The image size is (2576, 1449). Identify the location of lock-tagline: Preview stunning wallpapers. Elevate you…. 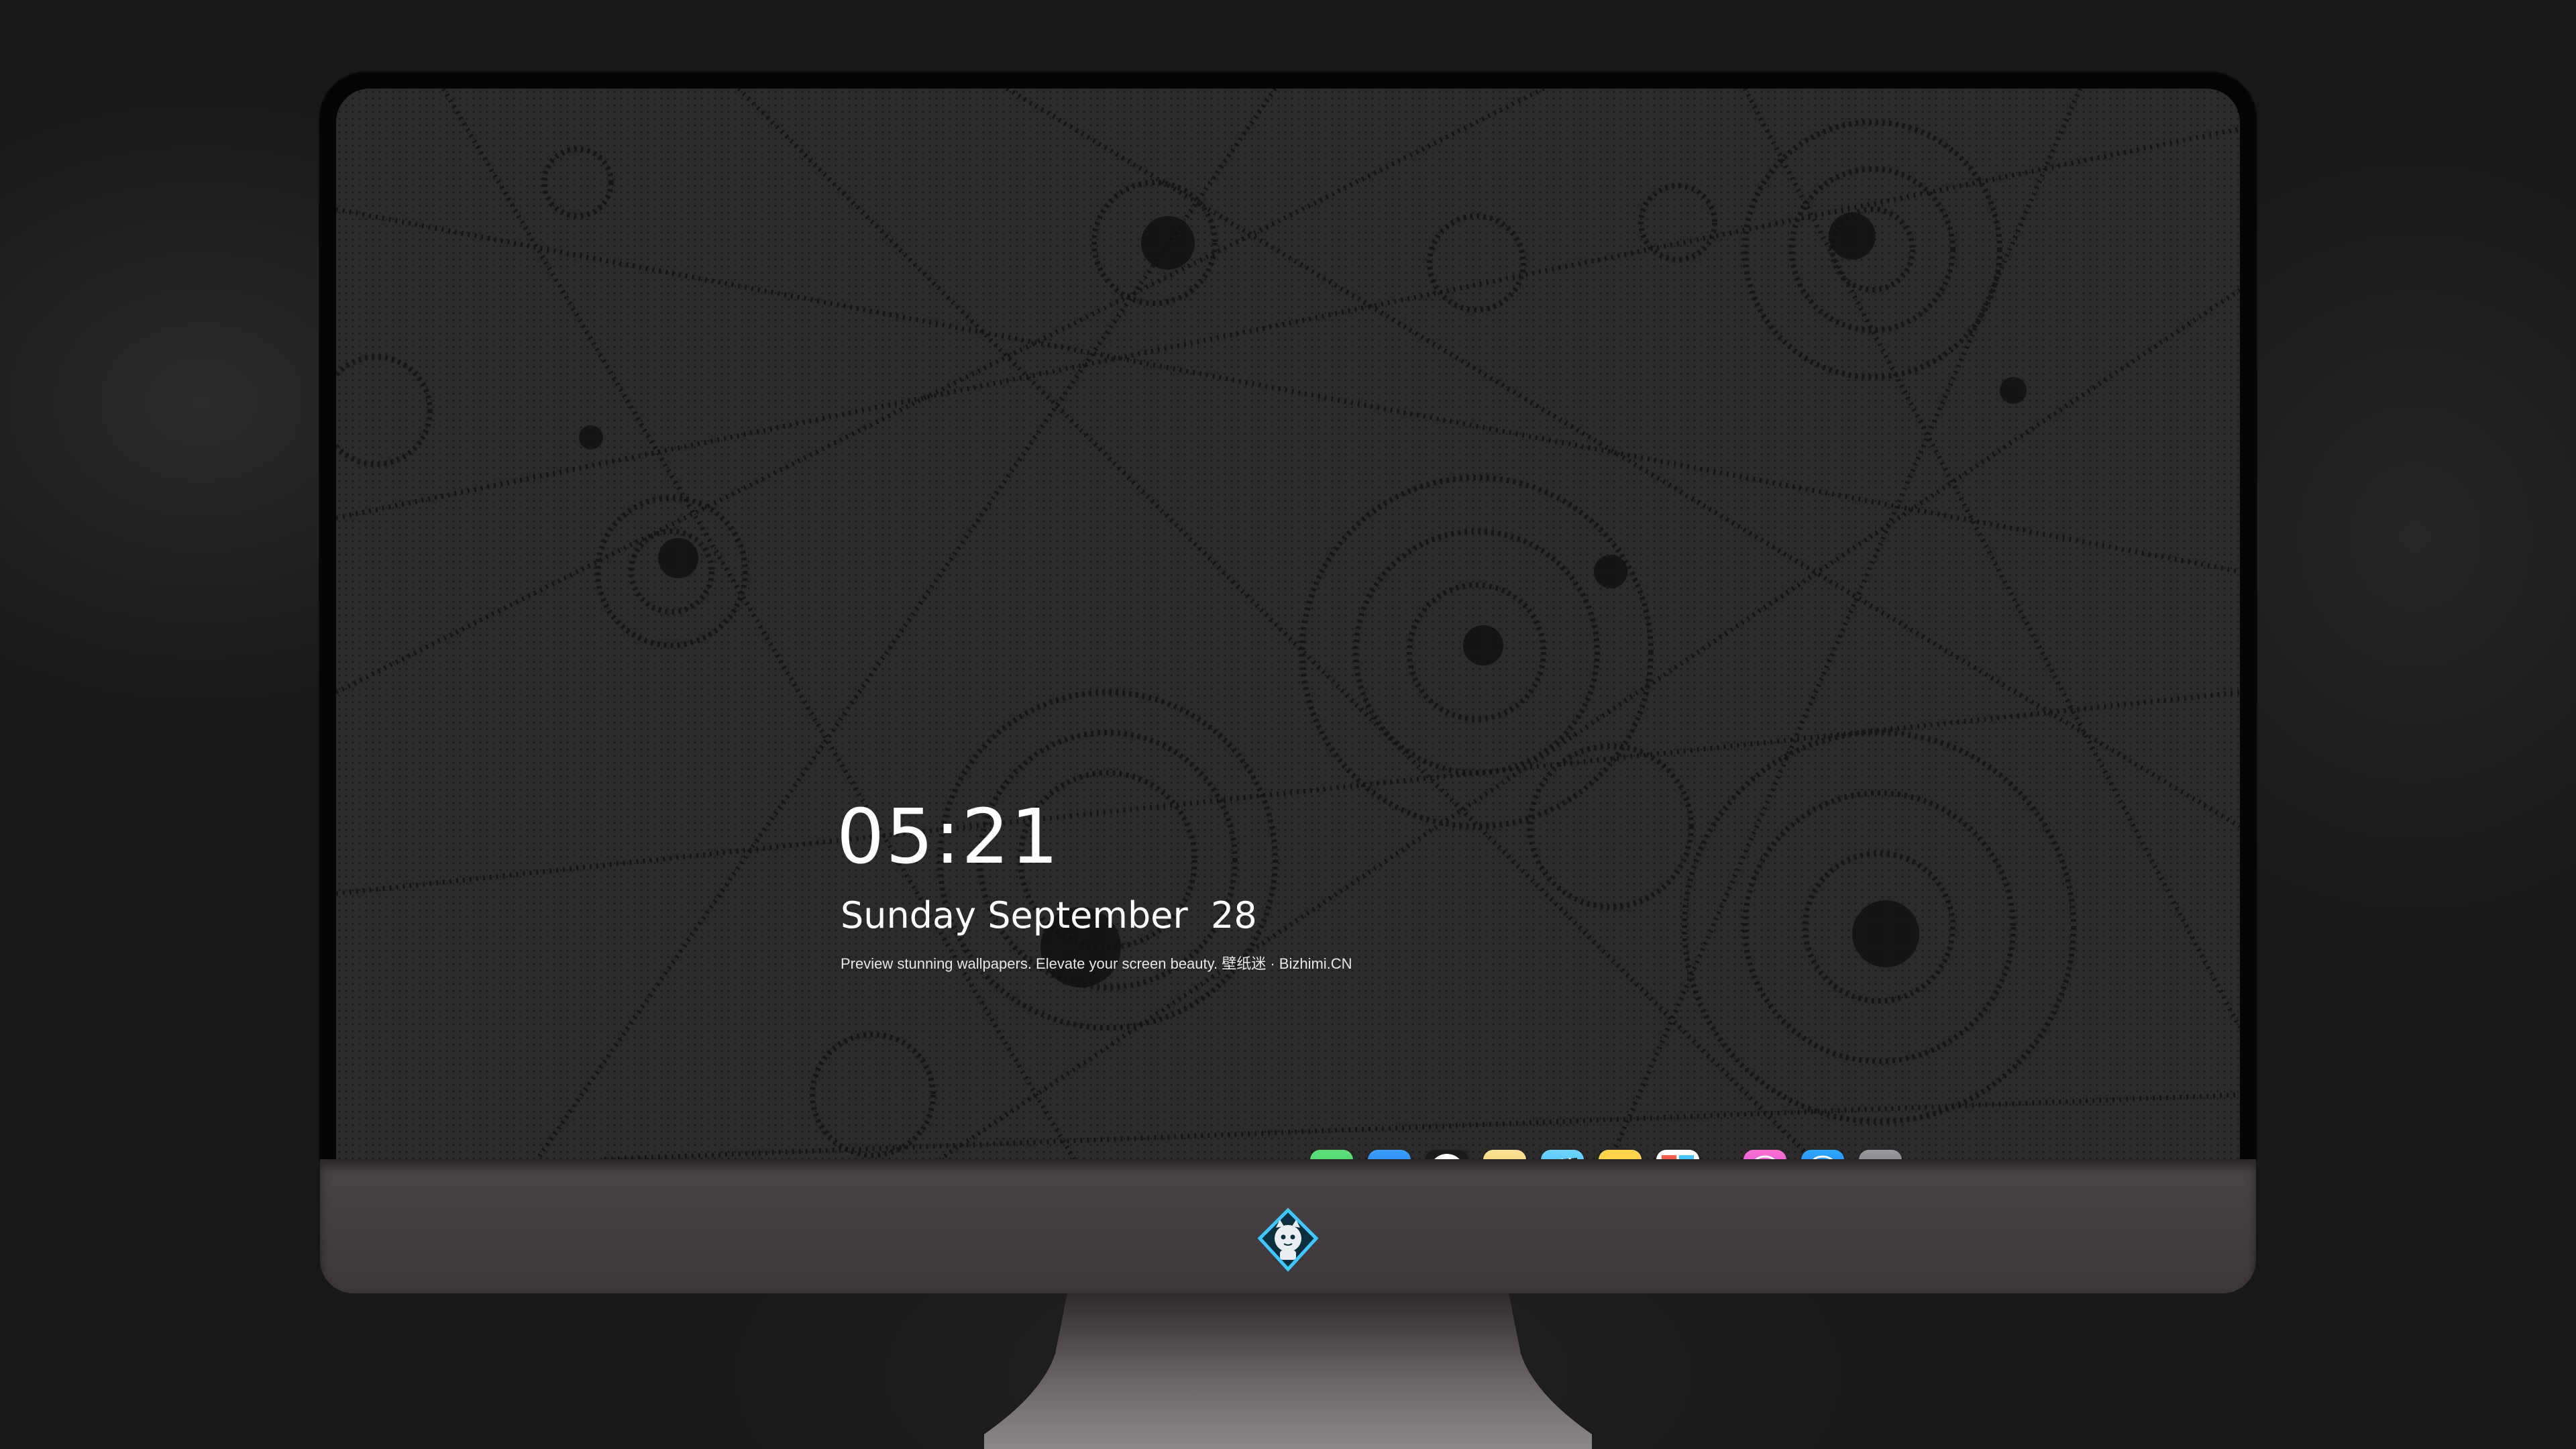
(1096, 963).